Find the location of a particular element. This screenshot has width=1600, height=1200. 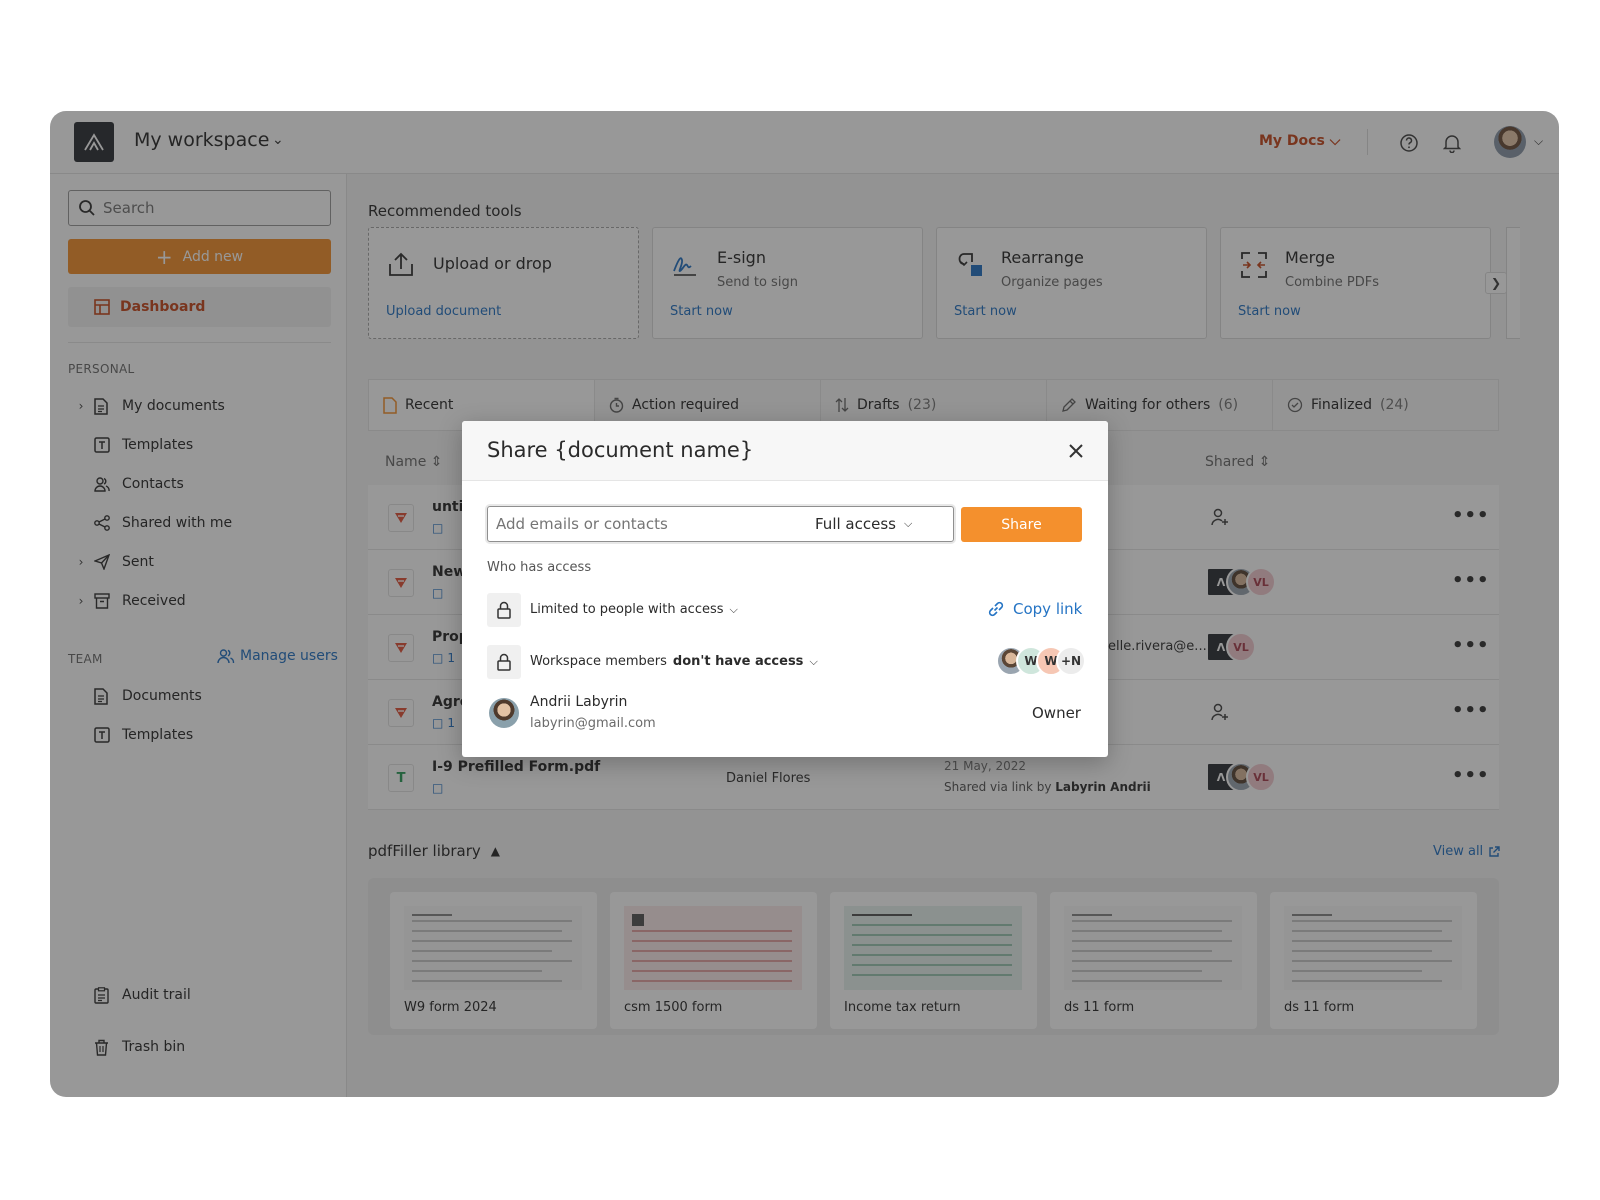

more-members-badge: +N is located at coordinates (1071, 661).